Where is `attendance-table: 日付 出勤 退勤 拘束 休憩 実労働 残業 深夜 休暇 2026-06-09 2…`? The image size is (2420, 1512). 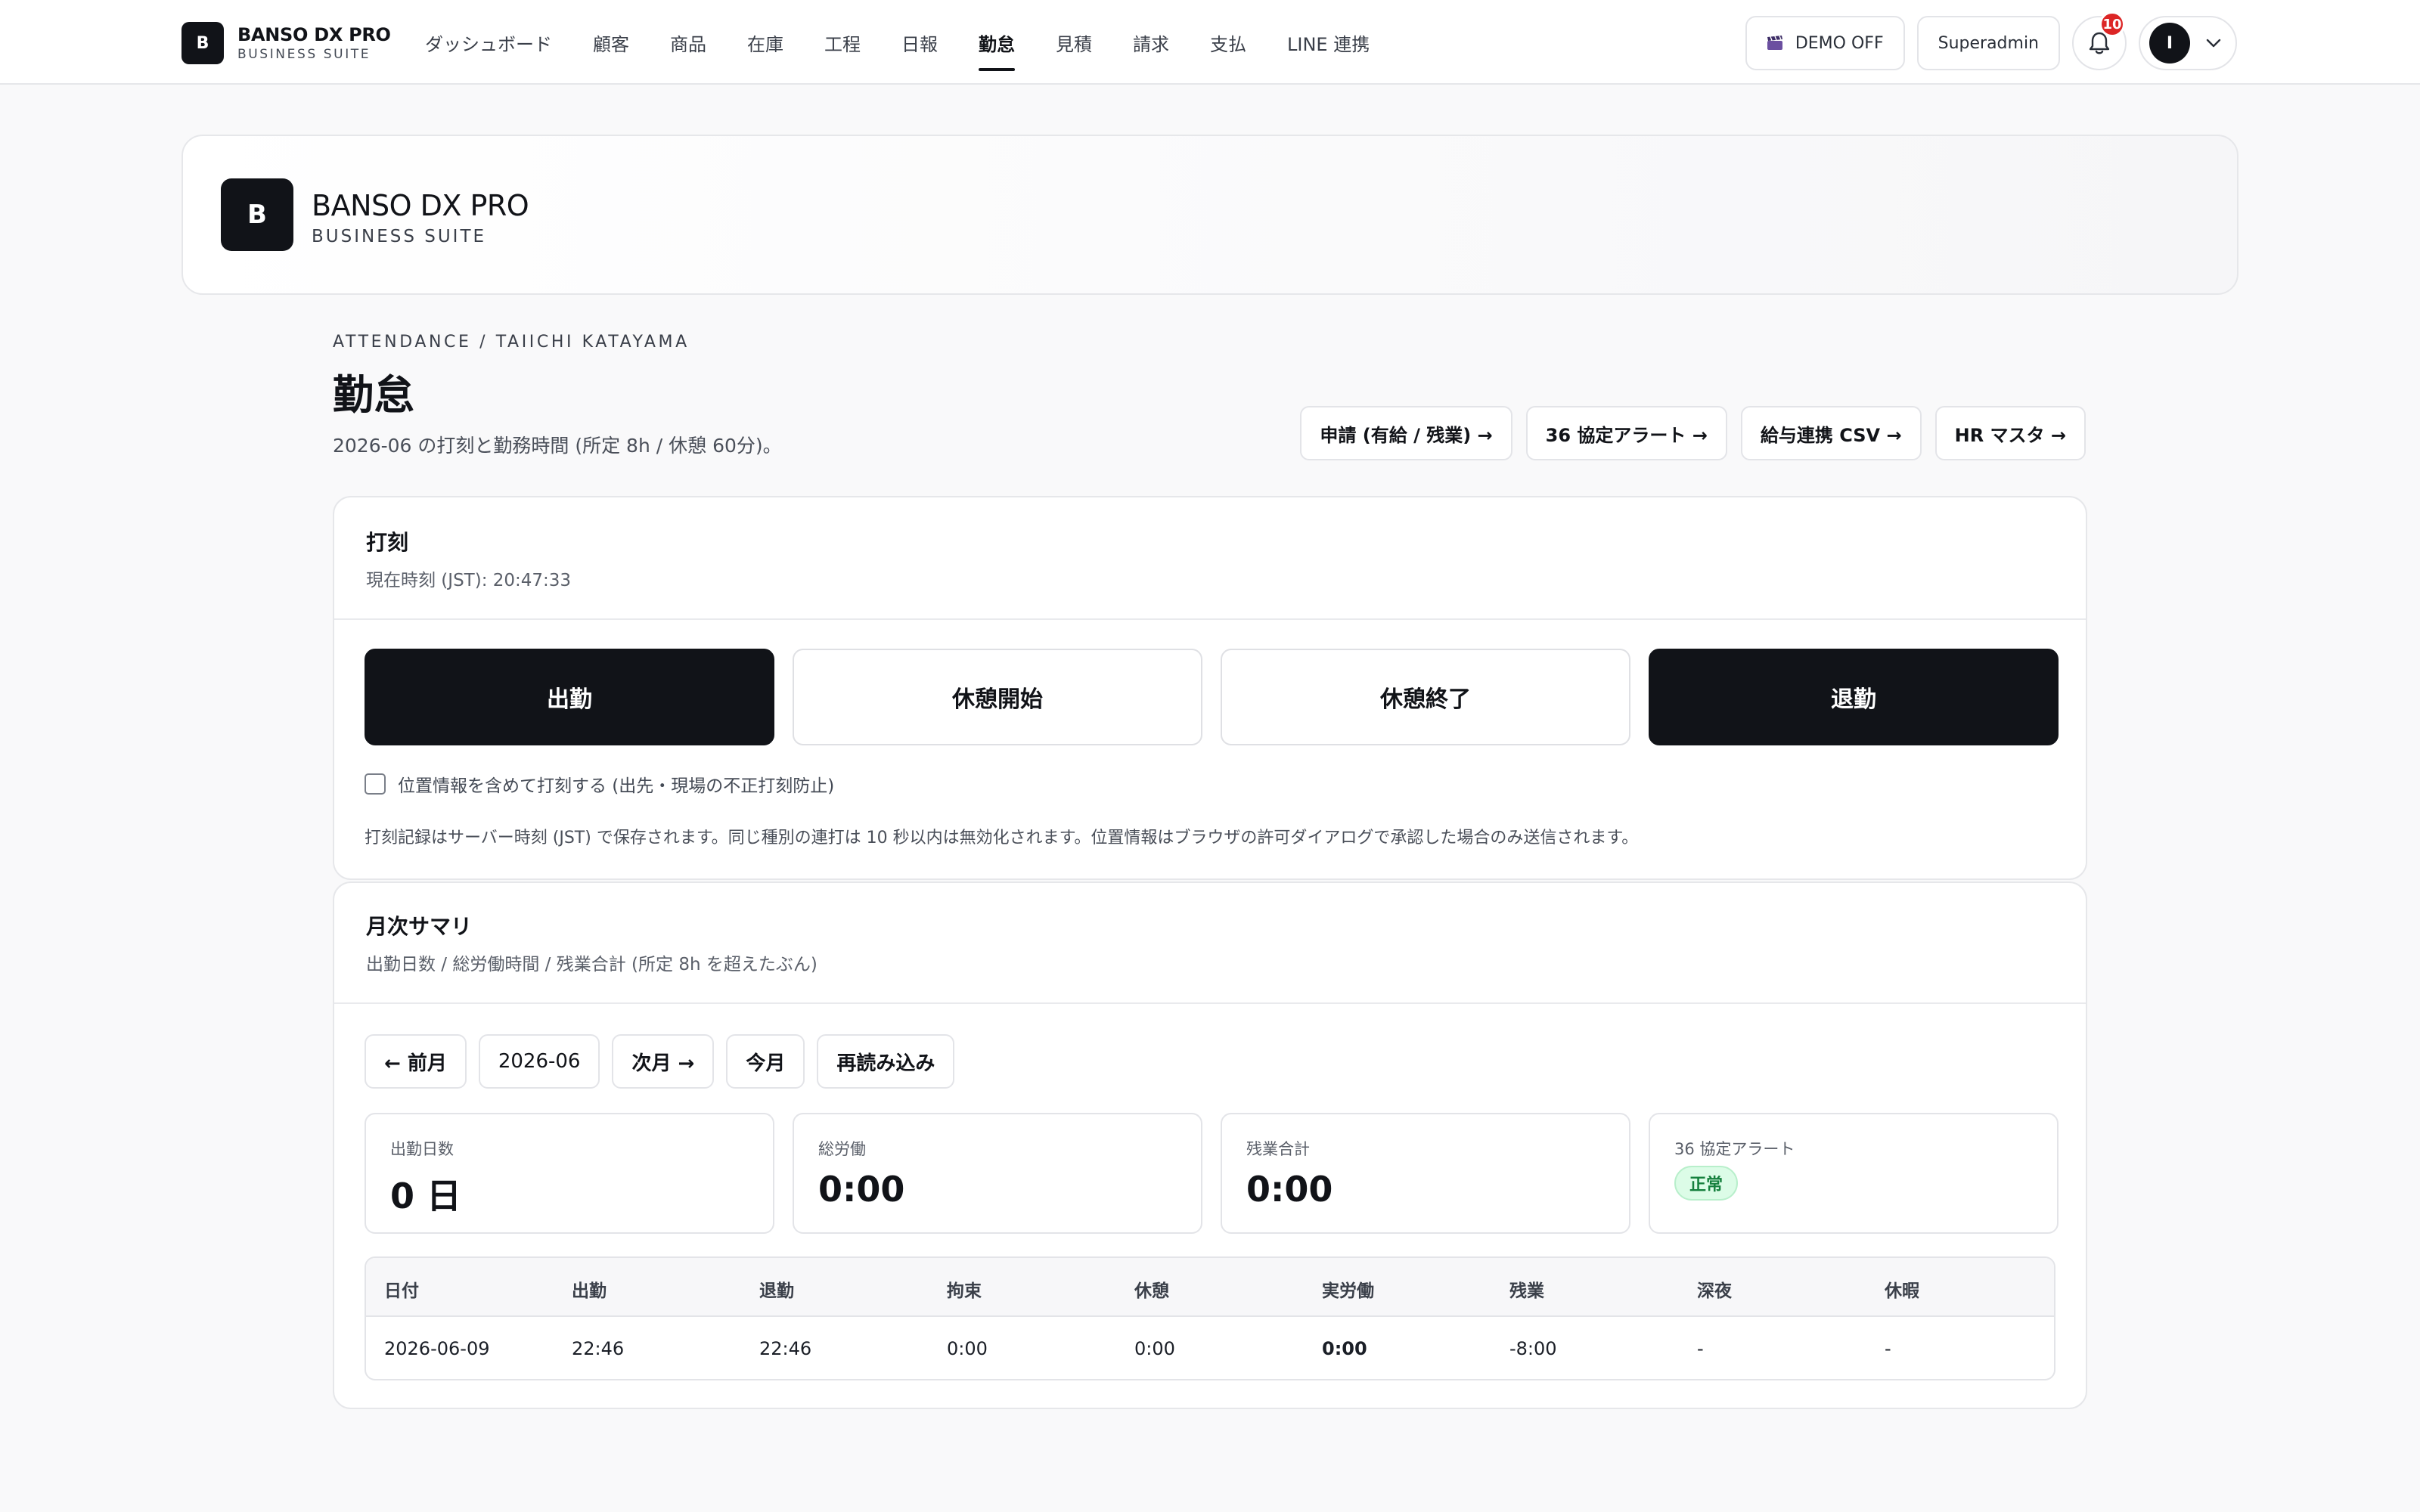 attendance-table: 日付 出勤 退勤 拘束 休憩 実労働 残業 深夜 休暇 2026-06-09 2… is located at coordinates (1210, 1318).